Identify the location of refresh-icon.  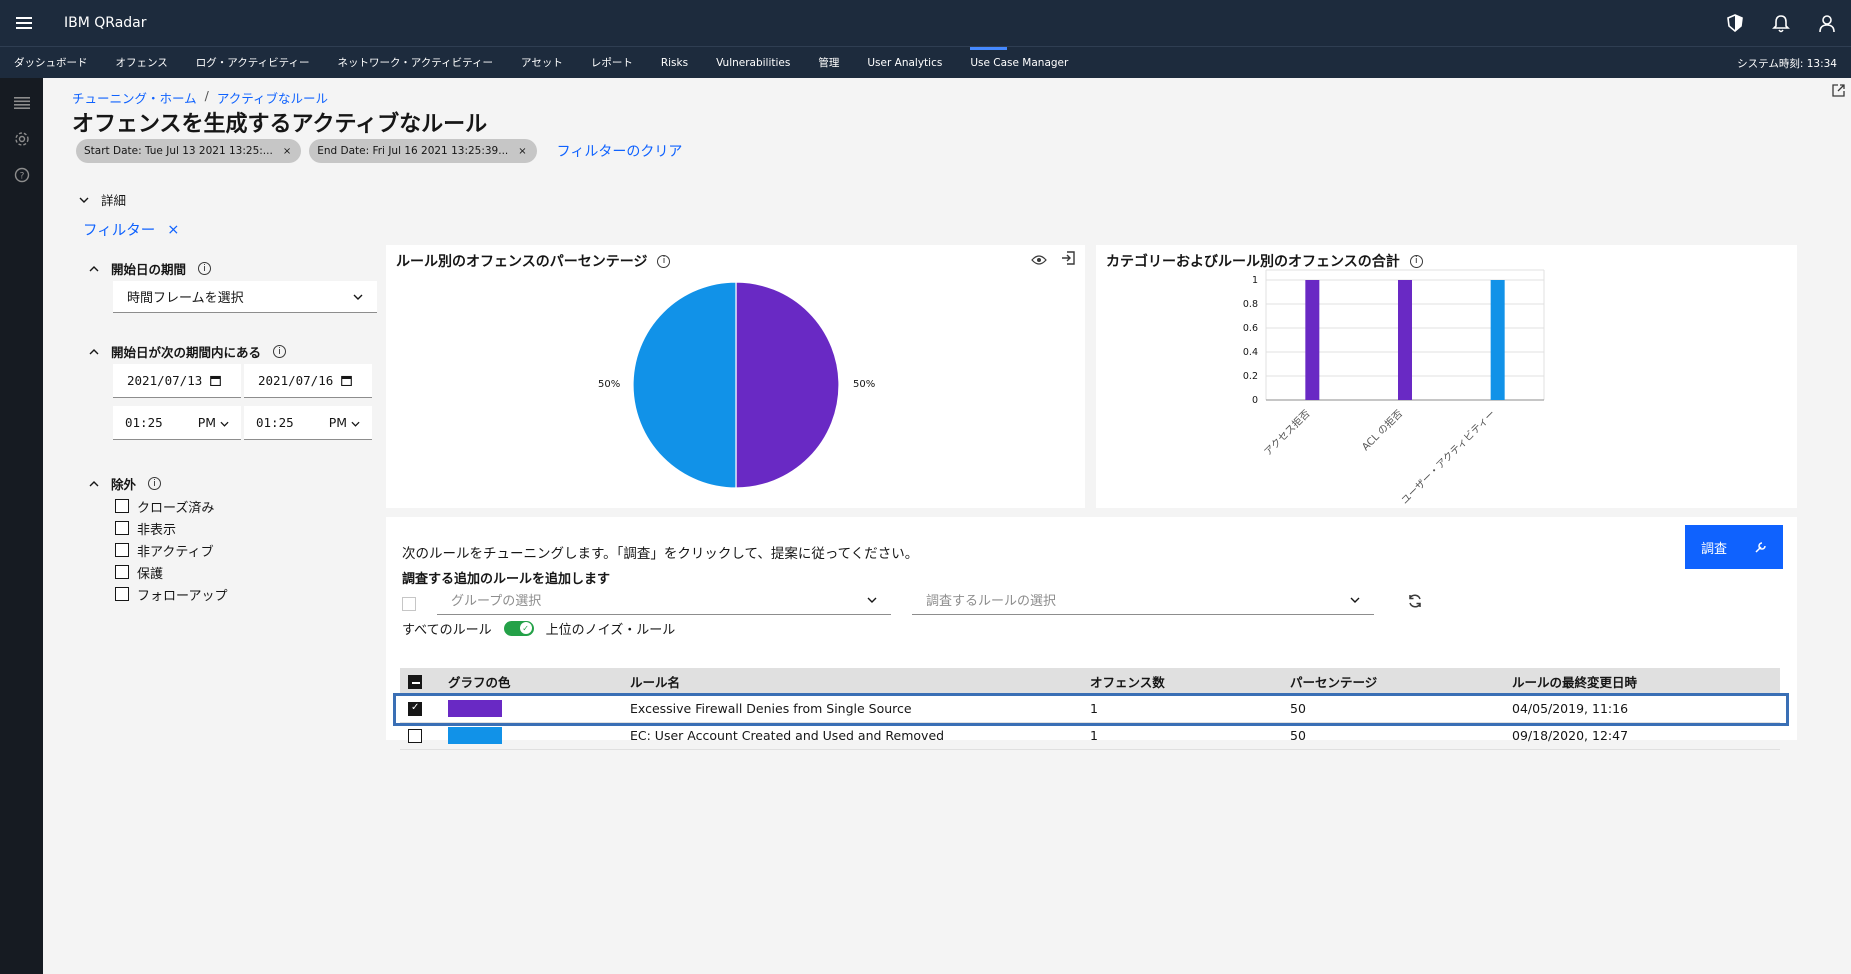
(1415, 603).